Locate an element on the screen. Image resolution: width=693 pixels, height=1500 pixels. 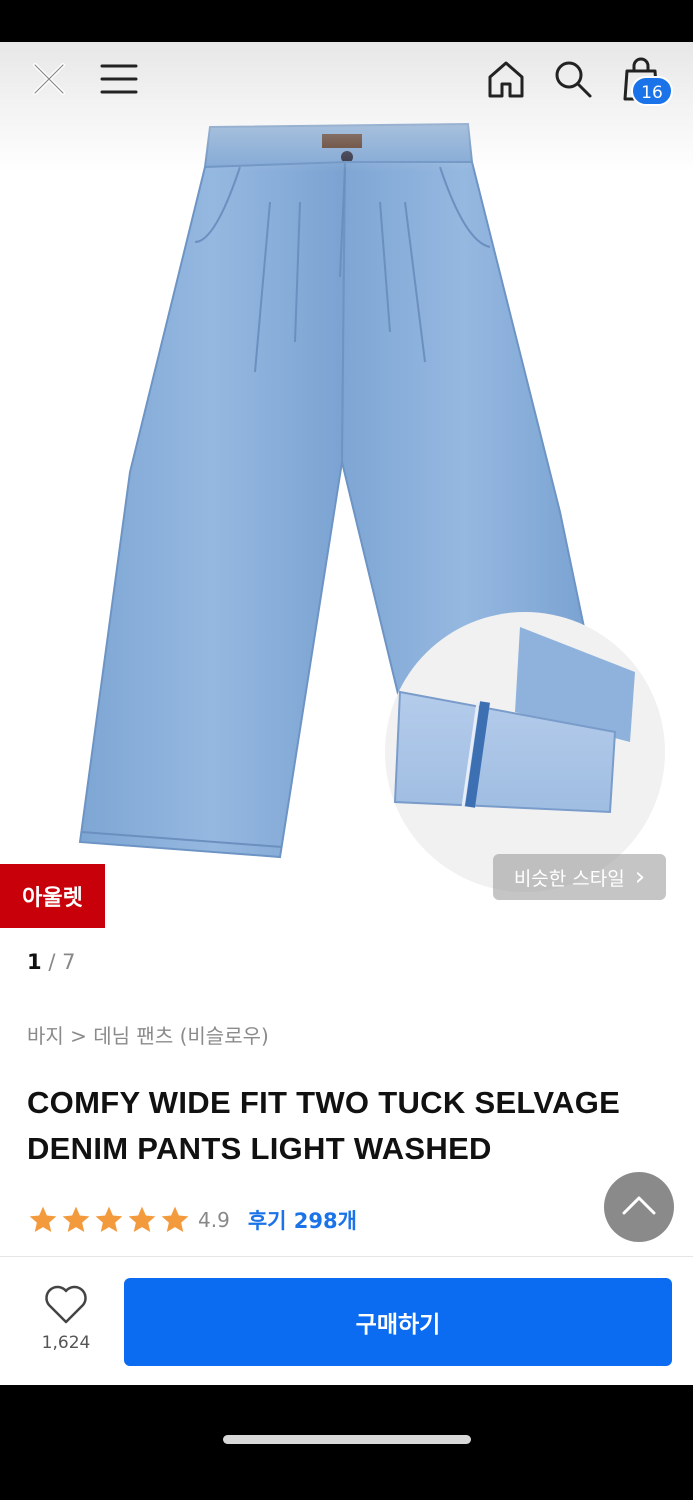
star-rating is located at coordinates (109, 1220).